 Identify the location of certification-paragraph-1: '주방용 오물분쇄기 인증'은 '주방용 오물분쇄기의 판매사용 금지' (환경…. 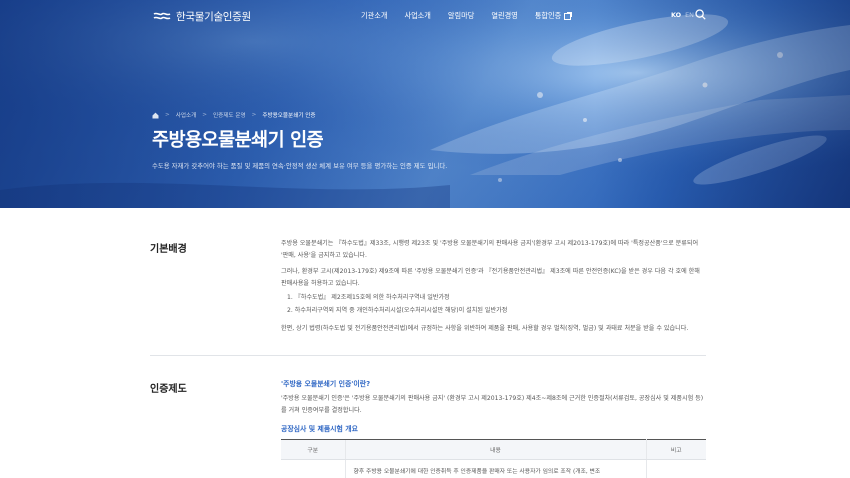
(492, 404).